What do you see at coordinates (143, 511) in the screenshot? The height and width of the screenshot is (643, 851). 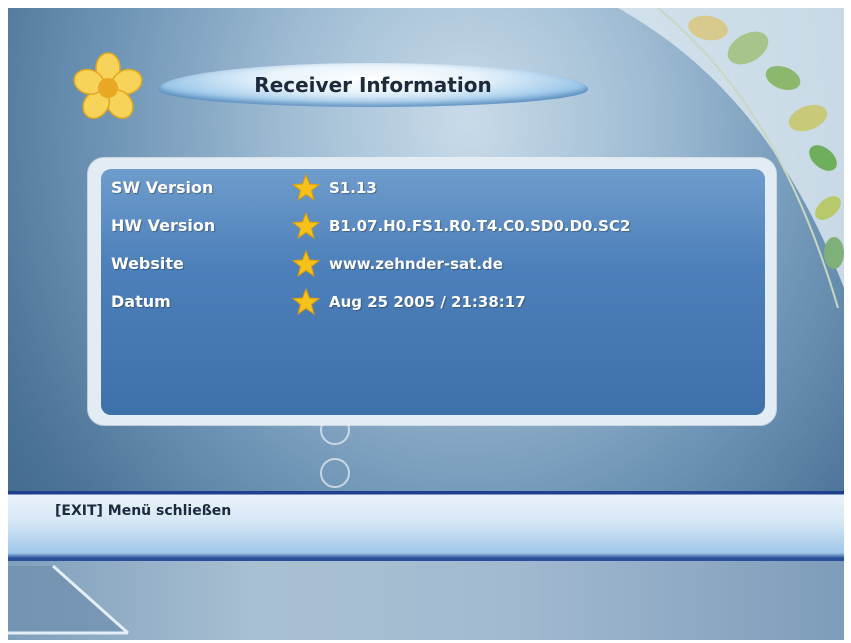 I see `exit-hint: [EXIT] Menü schließen` at bounding box center [143, 511].